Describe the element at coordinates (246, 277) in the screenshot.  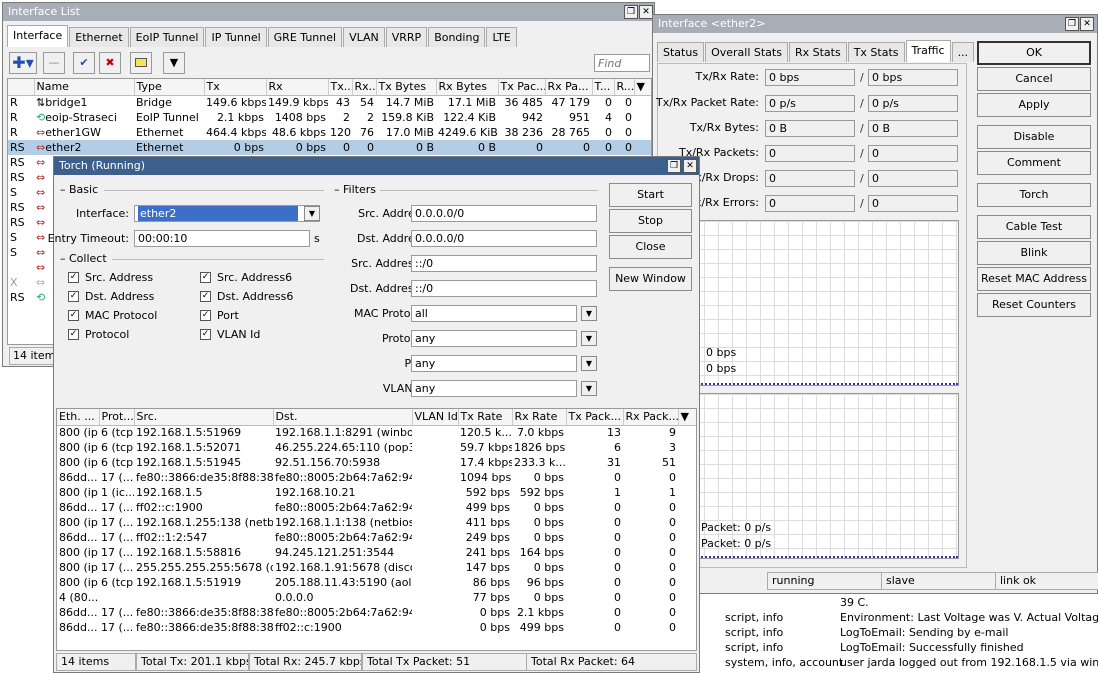
I see `collect-src-address6-checkbox: ✓ Src. Address6` at that location.